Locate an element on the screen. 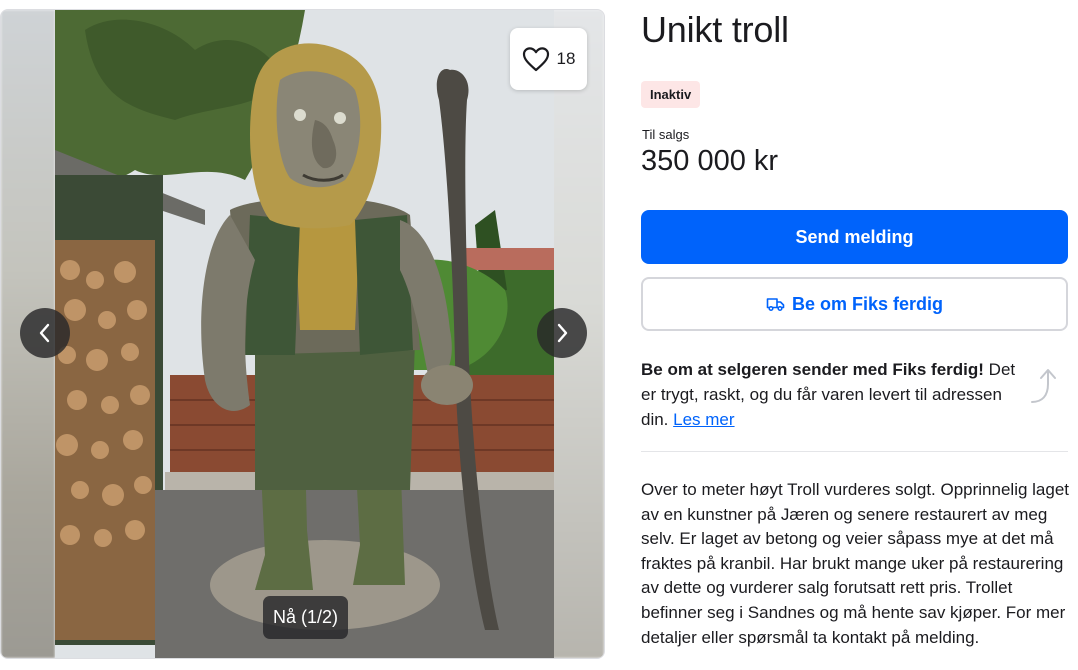 This screenshot has width=1078, height=670. read-more-link: Les mer is located at coordinates (703, 419).